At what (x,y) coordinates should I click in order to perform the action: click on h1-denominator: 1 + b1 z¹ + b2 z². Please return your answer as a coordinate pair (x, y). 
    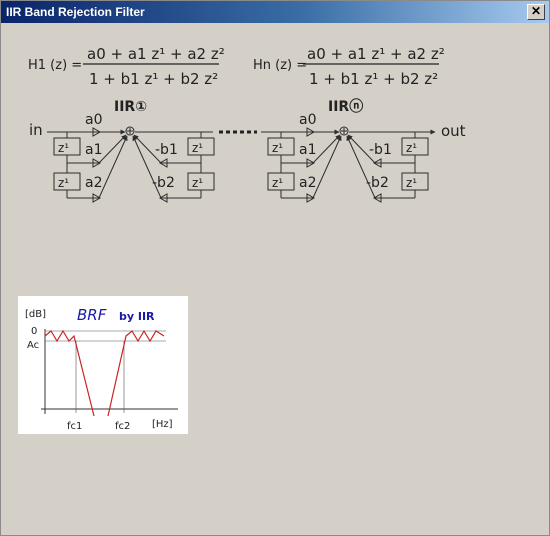
    Looking at the image, I should click on (153, 79).